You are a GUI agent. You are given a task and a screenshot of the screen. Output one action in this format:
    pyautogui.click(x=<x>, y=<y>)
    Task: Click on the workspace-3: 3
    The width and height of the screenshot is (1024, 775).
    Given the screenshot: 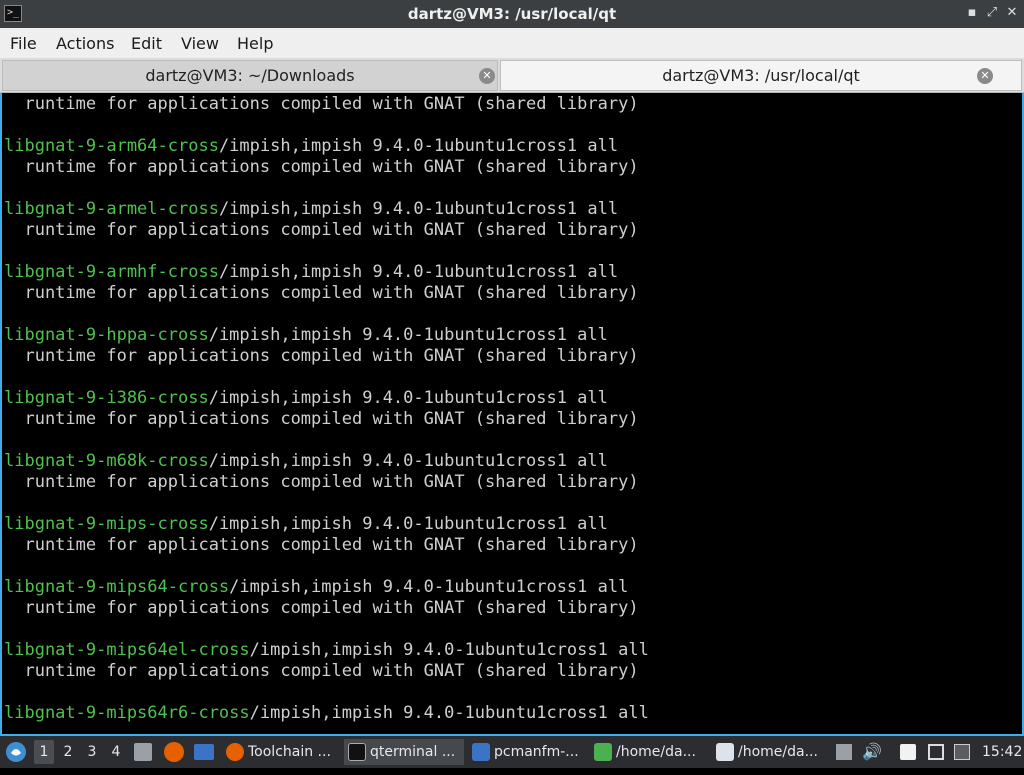 What is the action you would take?
    pyautogui.click(x=92, y=752)
    